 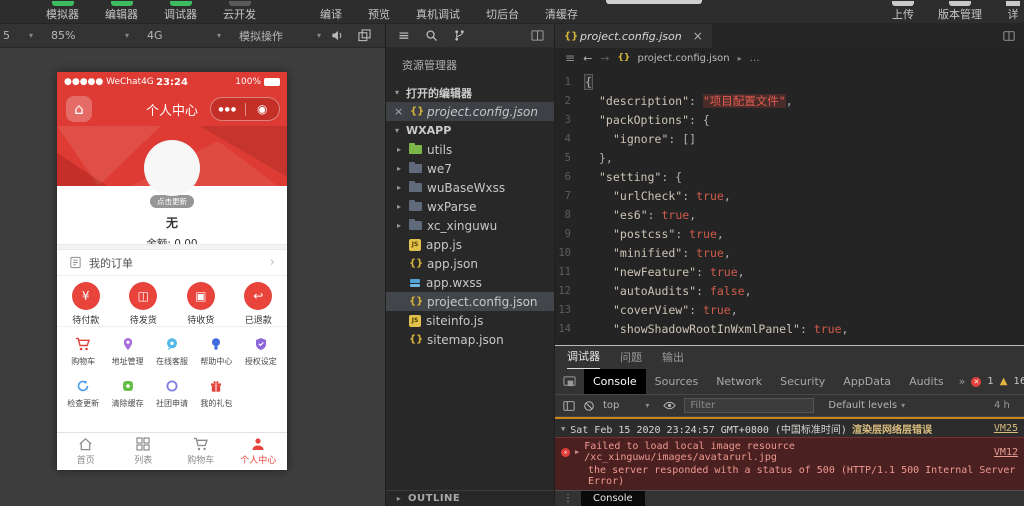 I want to click on source-link: VM12, so click(x=1006, y=452).